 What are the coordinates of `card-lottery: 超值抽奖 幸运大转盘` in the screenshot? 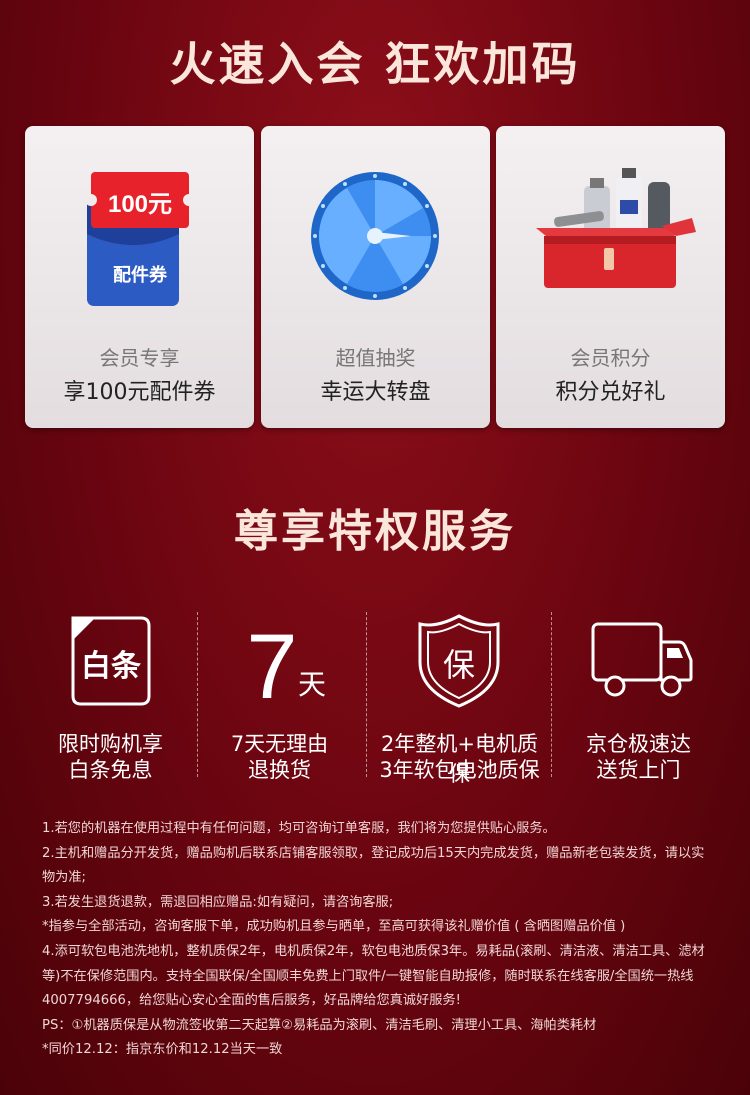 It's located at (375, 277).